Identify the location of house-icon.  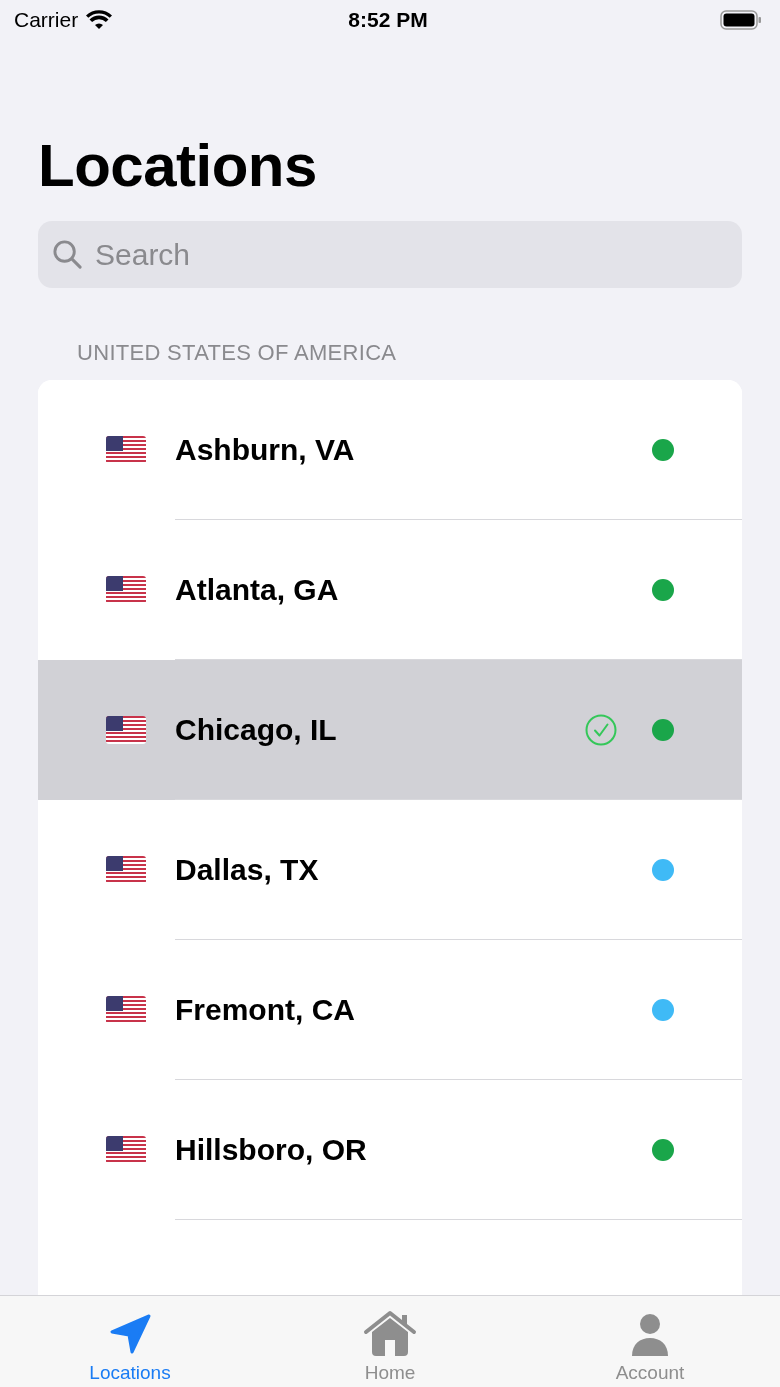
(390, 1333).